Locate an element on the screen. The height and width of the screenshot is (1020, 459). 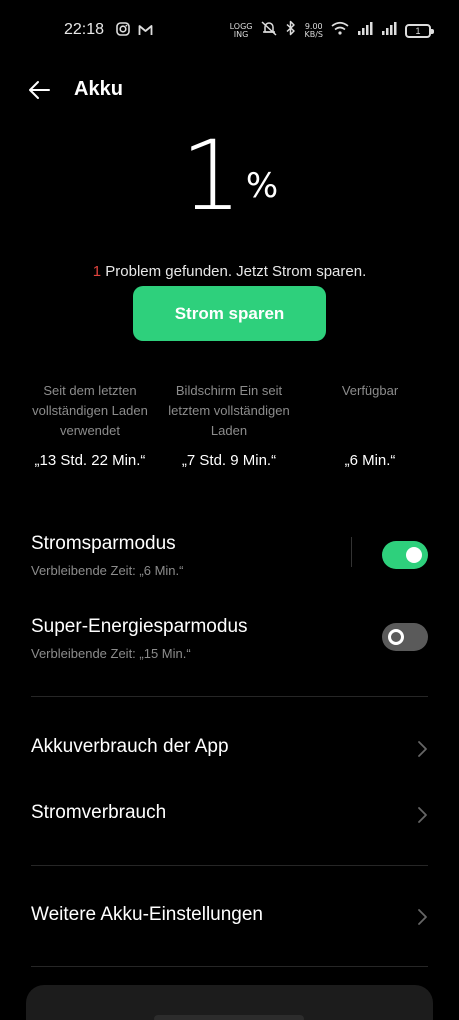
signal-2-icon is located at coordinates (389, 30).